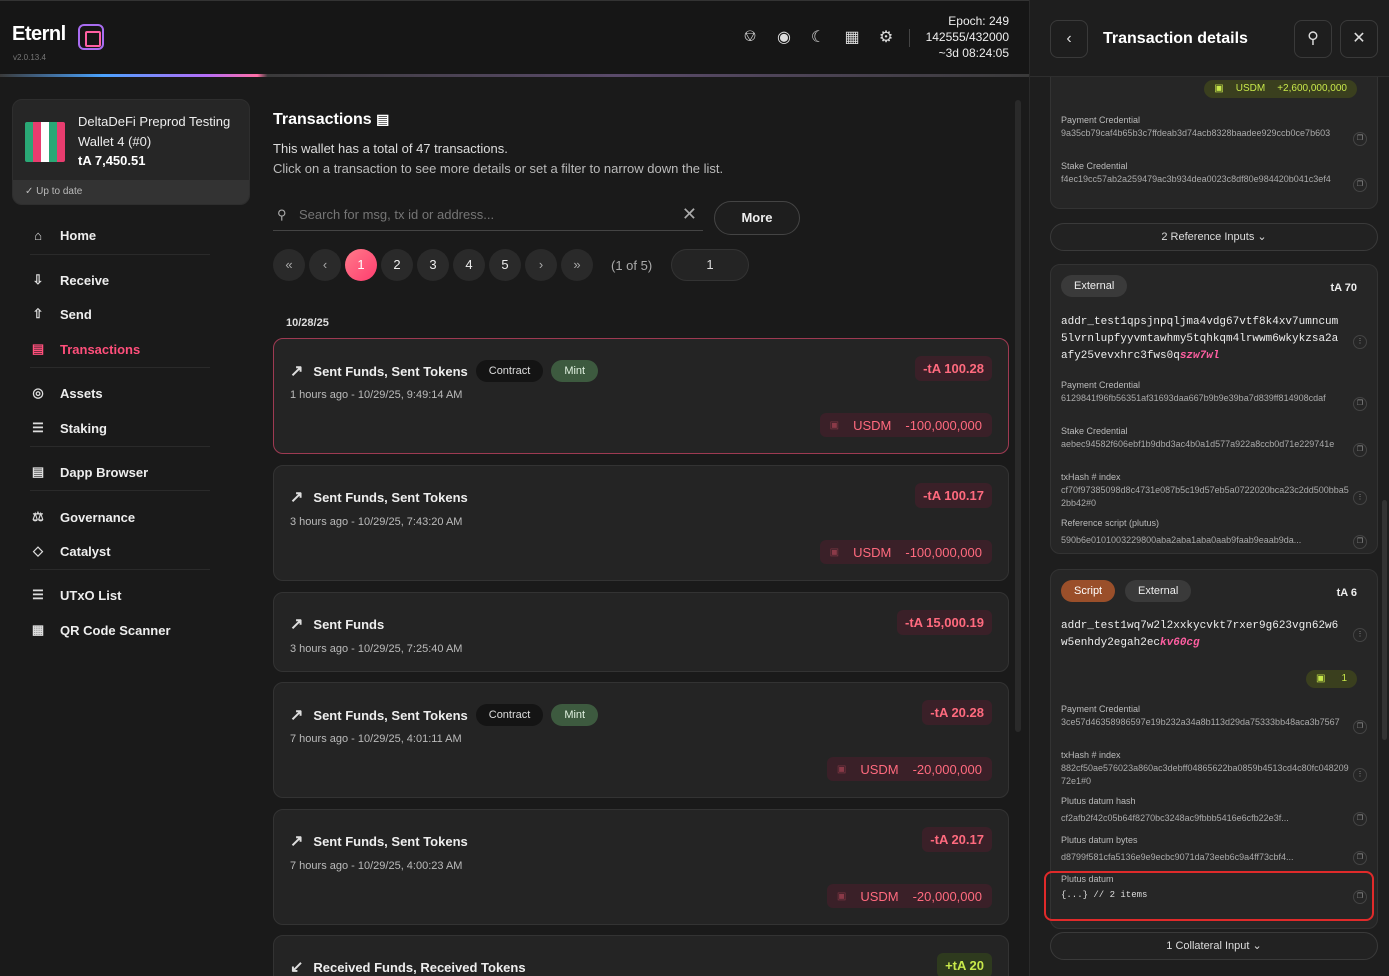  Describe the element at coordinates (68, 428) in the screenshot. I see `sidebar-item-staking: ☰ Staking` at that location.